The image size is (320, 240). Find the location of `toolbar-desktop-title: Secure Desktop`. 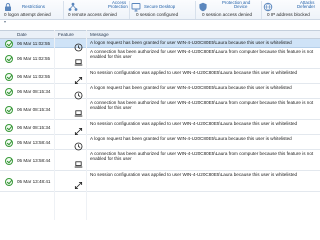

toolbar-desktop-title: Secure Desktop is located at coordinates (160, 6).